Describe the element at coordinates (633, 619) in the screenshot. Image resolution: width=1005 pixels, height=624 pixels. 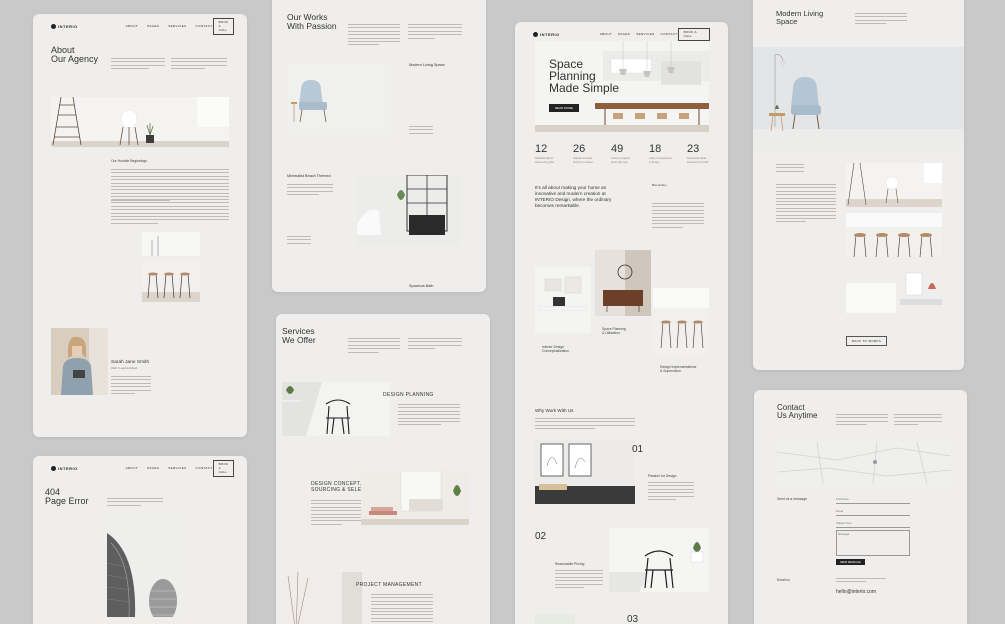
I see `feature-number: 03` at that location.